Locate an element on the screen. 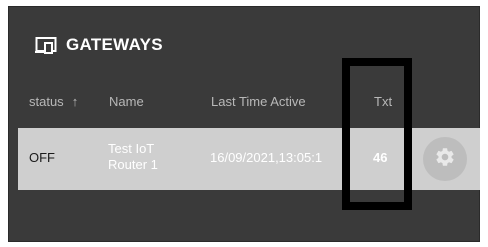  row-status: OFF is located at coordinates (42, 157).